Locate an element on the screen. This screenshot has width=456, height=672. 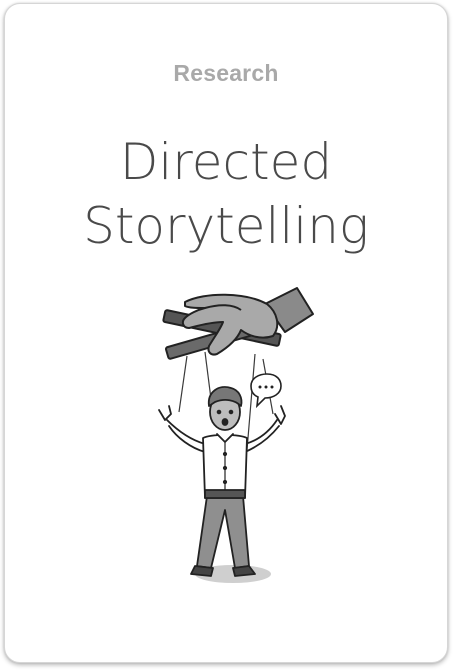
card-title-line-2: Storytelling is located at coordinates (226, 226).